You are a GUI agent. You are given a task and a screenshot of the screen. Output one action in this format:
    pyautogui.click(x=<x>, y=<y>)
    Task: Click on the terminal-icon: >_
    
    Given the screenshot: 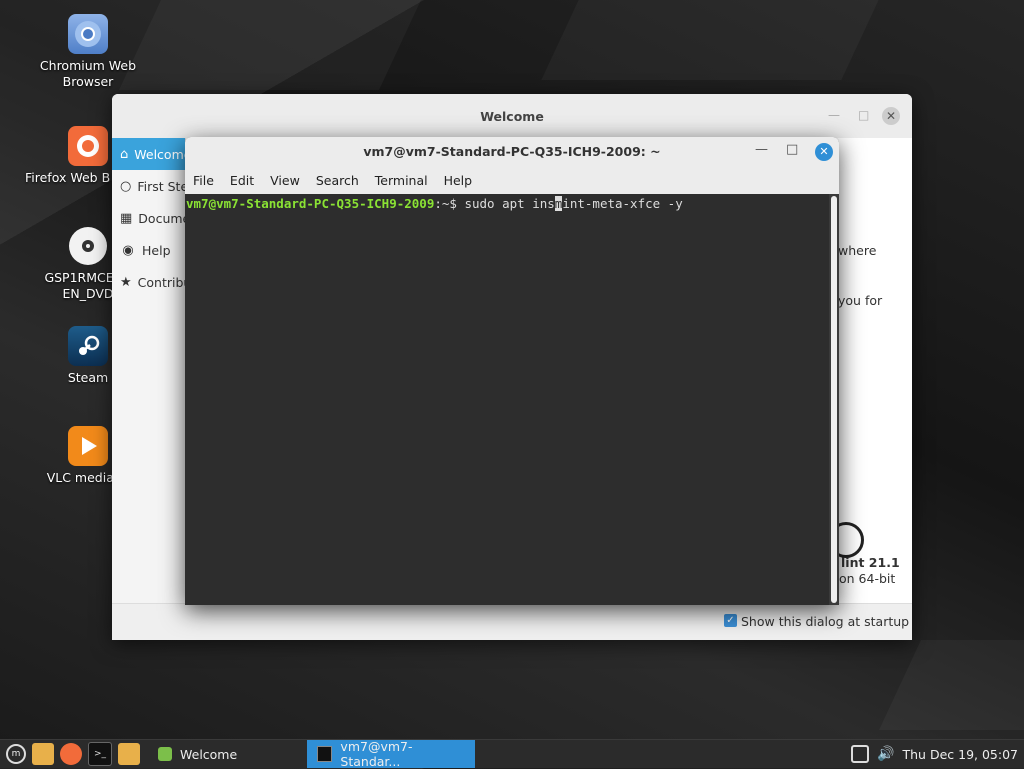 What is the action you would take?
    pyautogui.click(x=100, y=754)
    